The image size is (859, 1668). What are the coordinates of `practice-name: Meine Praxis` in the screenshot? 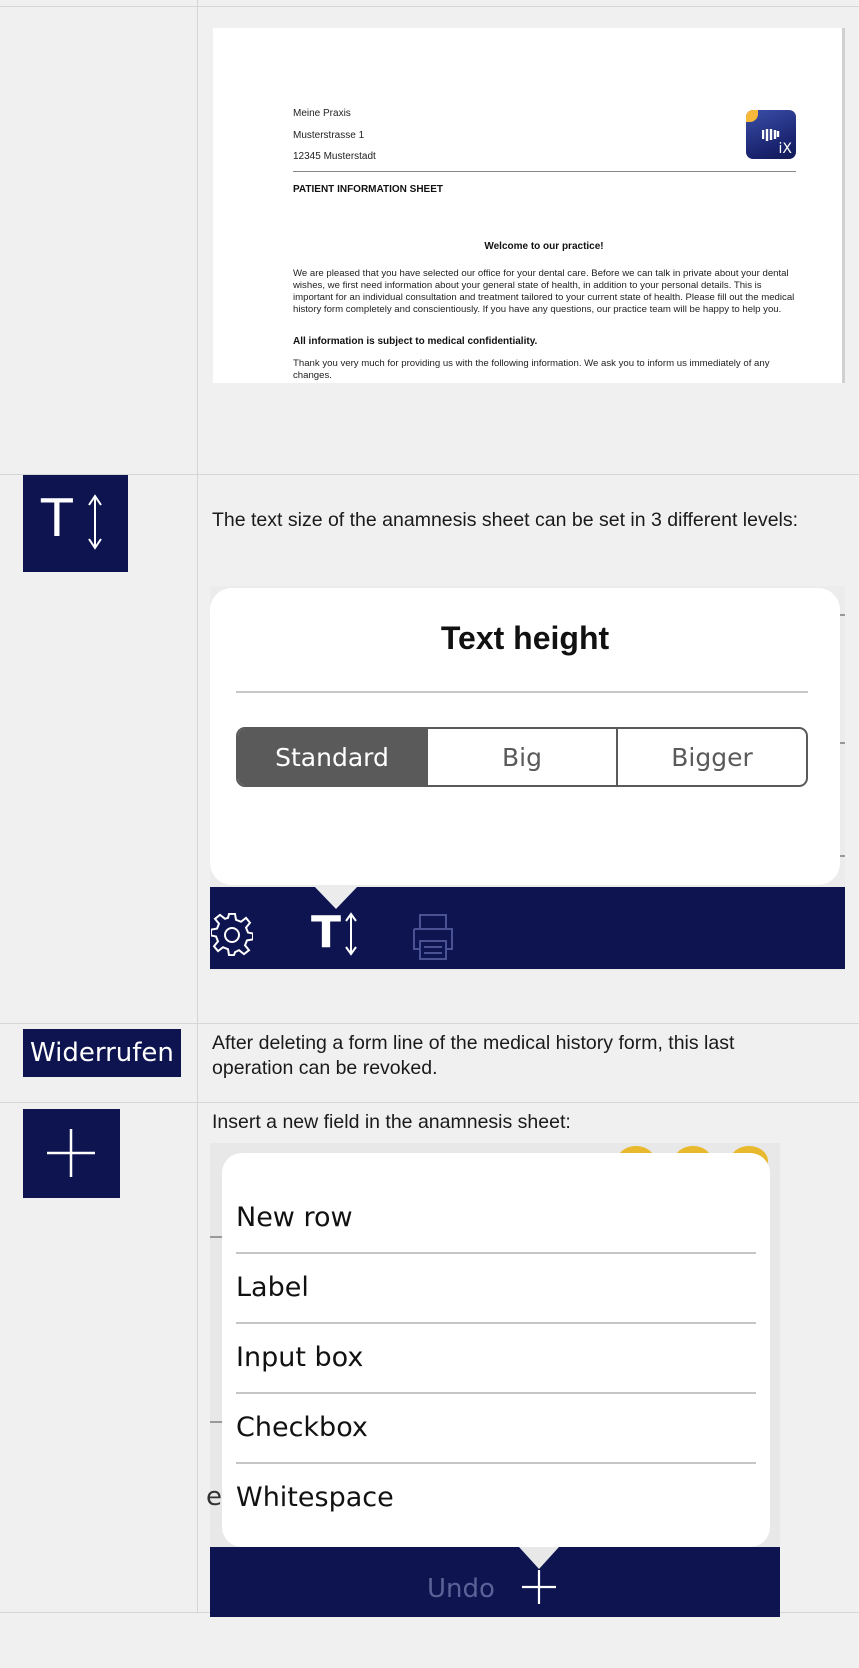 It's located at (322, 113).